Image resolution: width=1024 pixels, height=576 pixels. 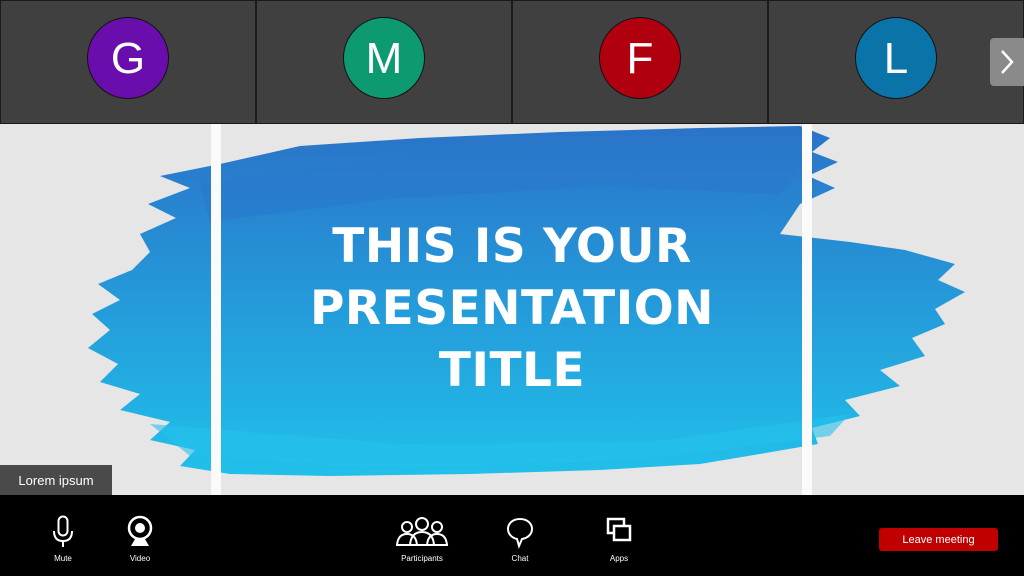 I want to click on participant-tile: M, so click(x=384, y=62).